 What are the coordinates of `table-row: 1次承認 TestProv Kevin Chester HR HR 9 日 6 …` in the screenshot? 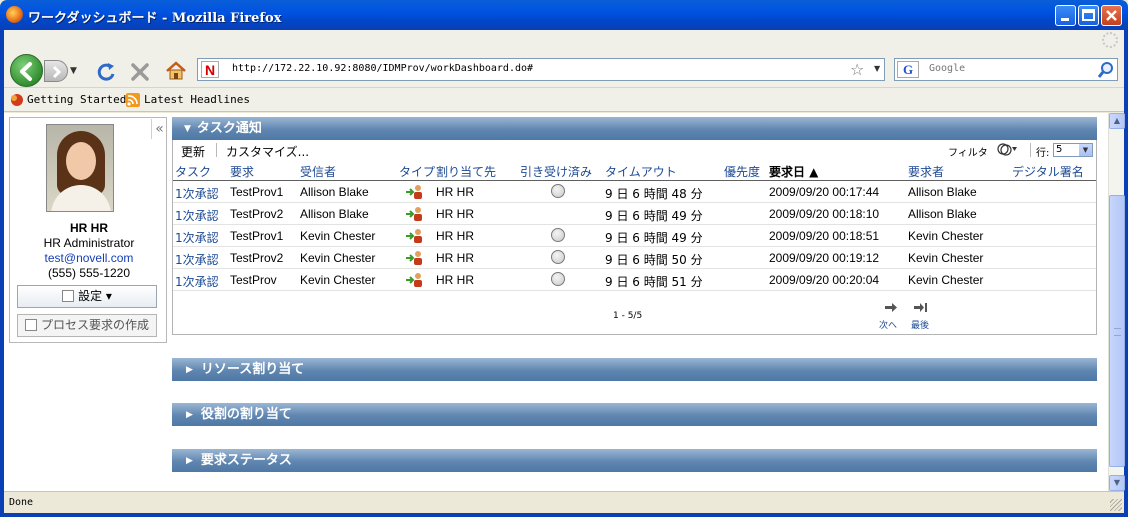 It's located at (634, 280).